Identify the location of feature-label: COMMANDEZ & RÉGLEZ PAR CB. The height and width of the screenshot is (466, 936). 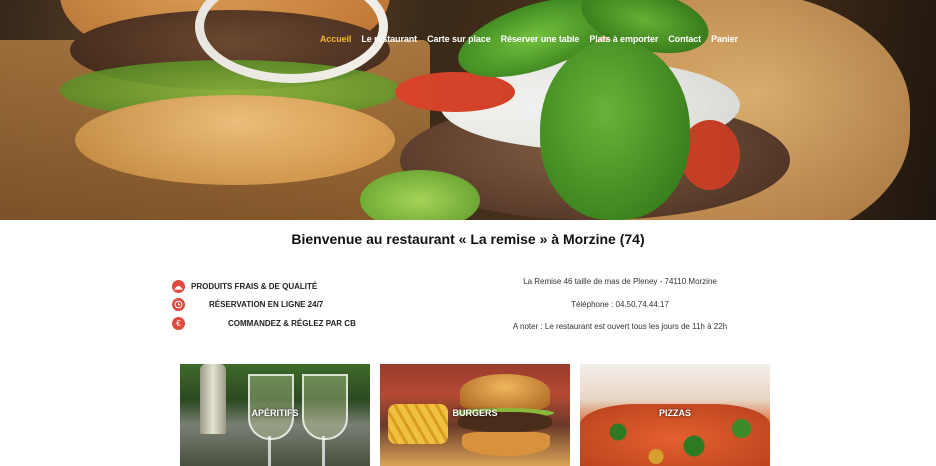
(292, 323).